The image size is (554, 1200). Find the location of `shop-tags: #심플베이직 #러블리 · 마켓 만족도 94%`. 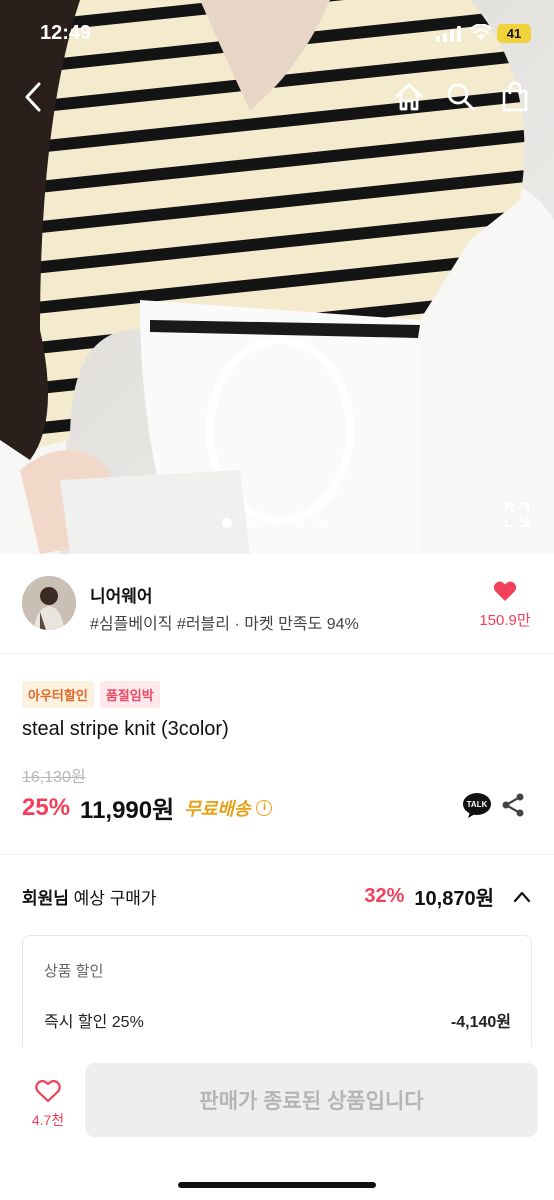

shop-tags: #심플베이직 #러블리 · 마켓 만족도 94% is located at coordinates (224, 624).